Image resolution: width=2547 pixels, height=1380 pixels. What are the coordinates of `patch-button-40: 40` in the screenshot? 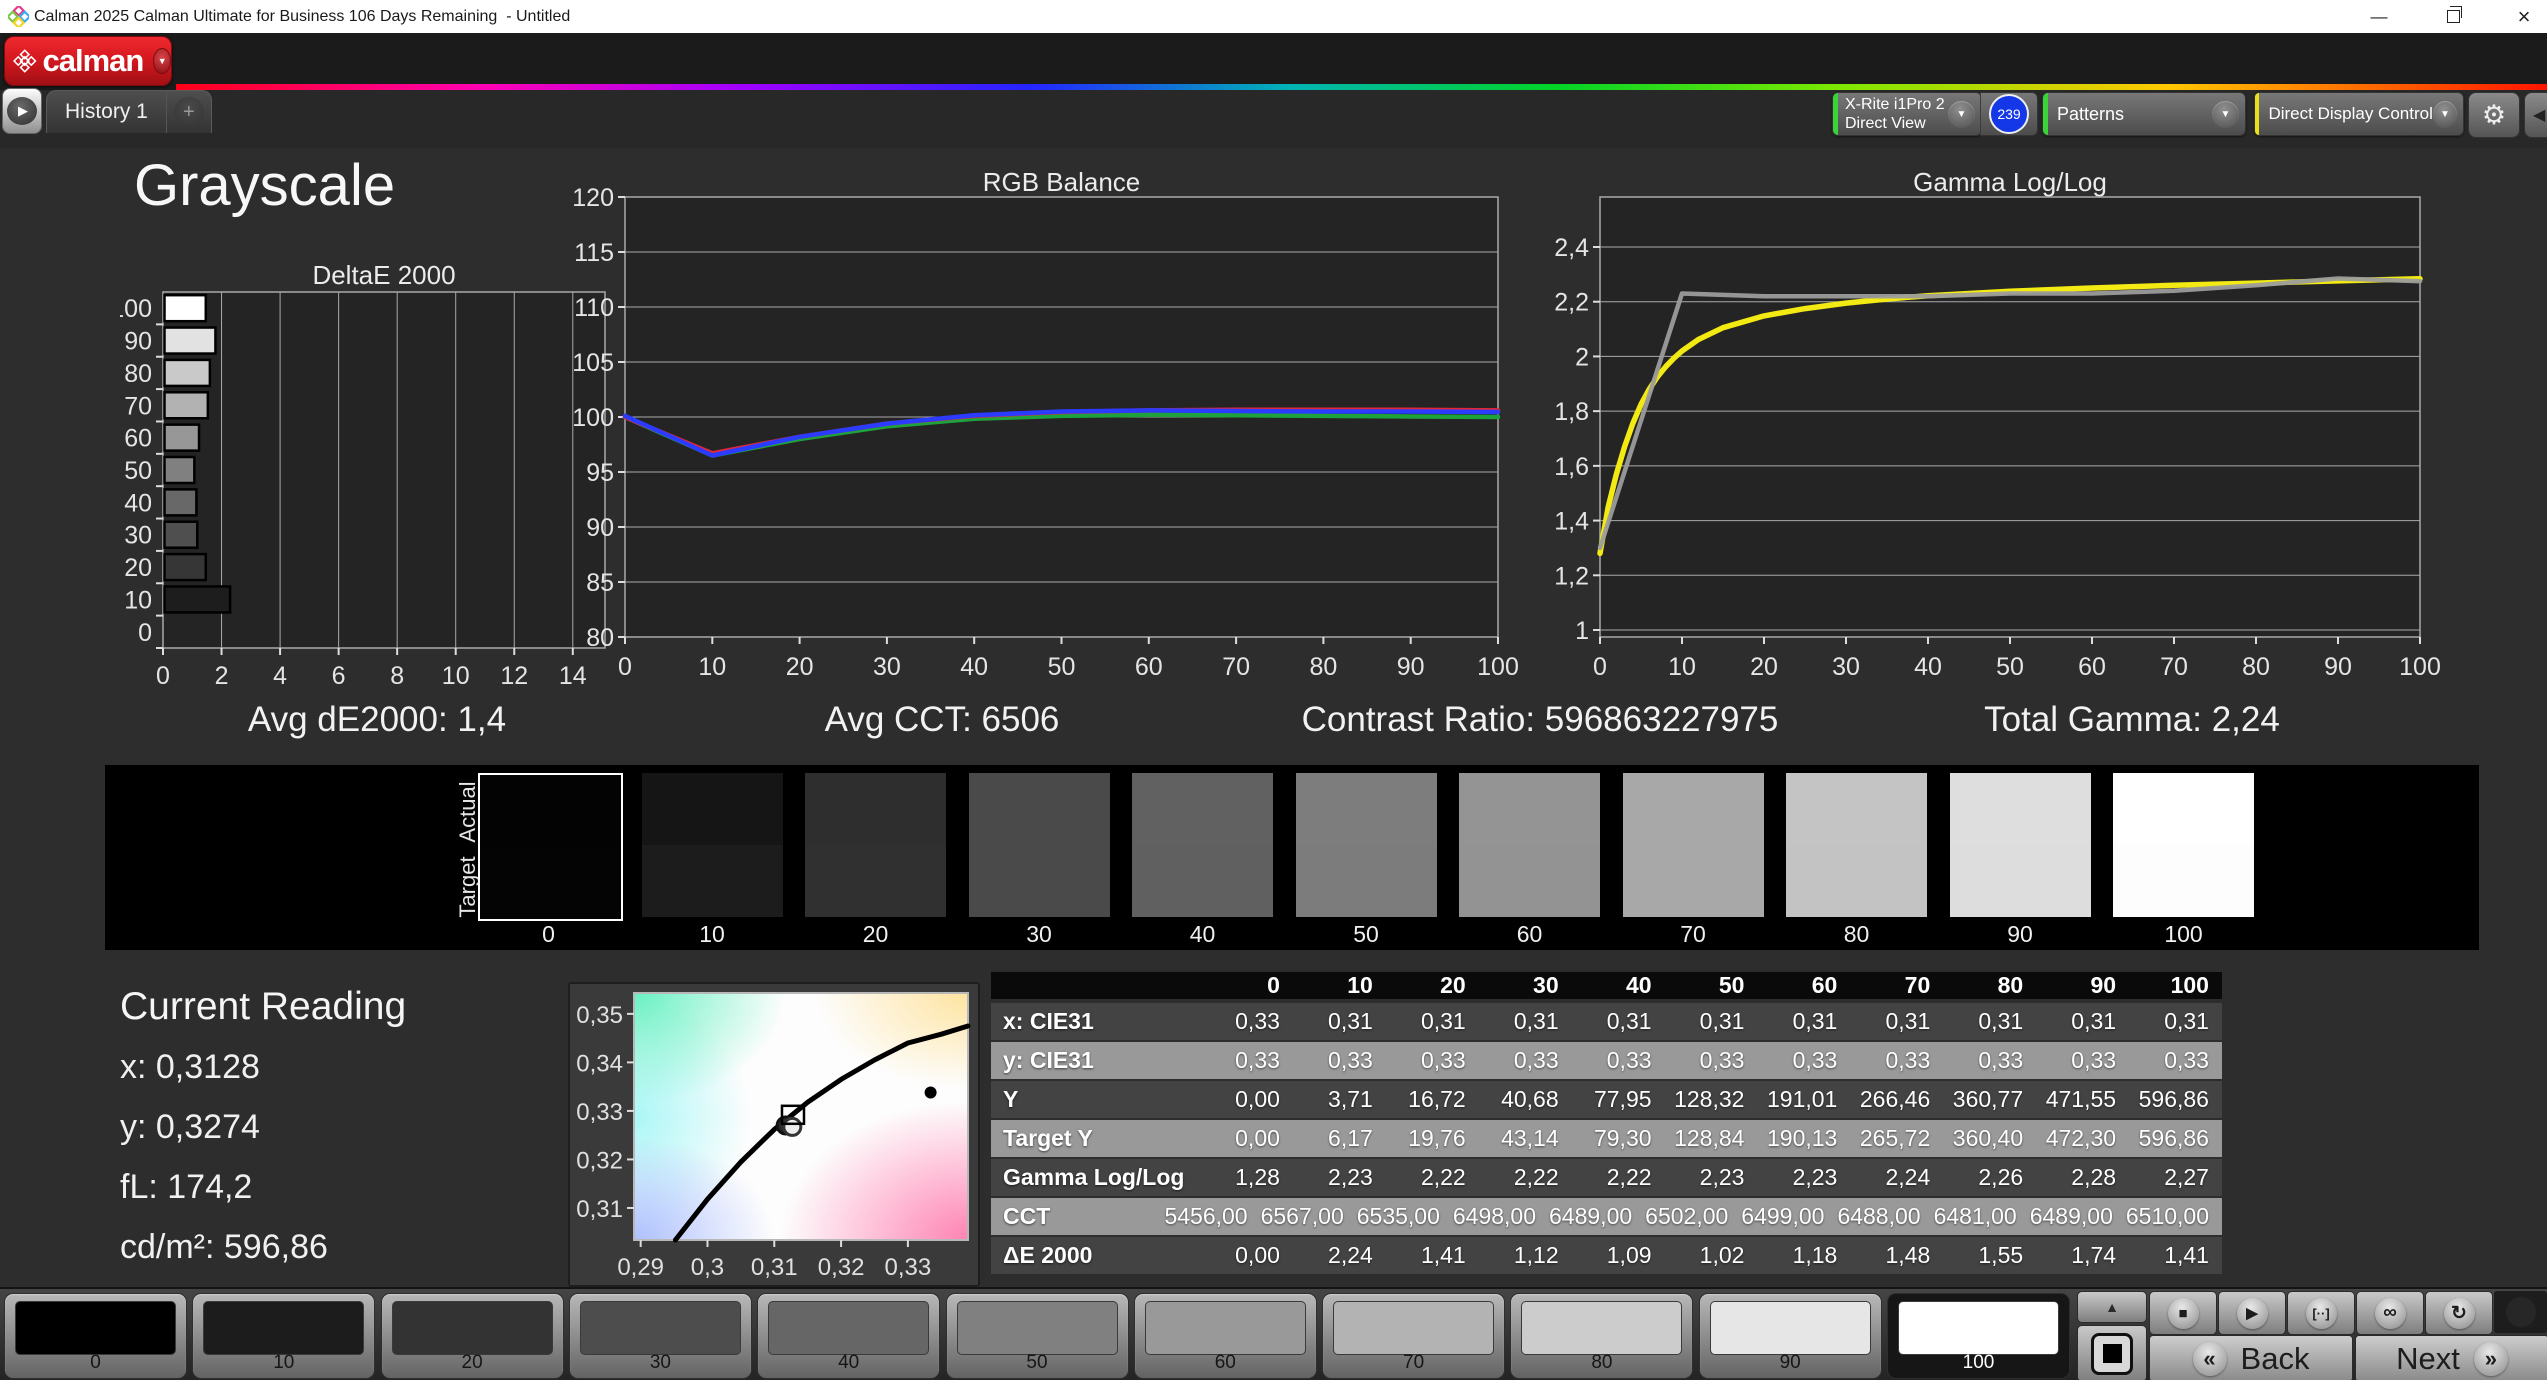 It's located at (849, 1336).